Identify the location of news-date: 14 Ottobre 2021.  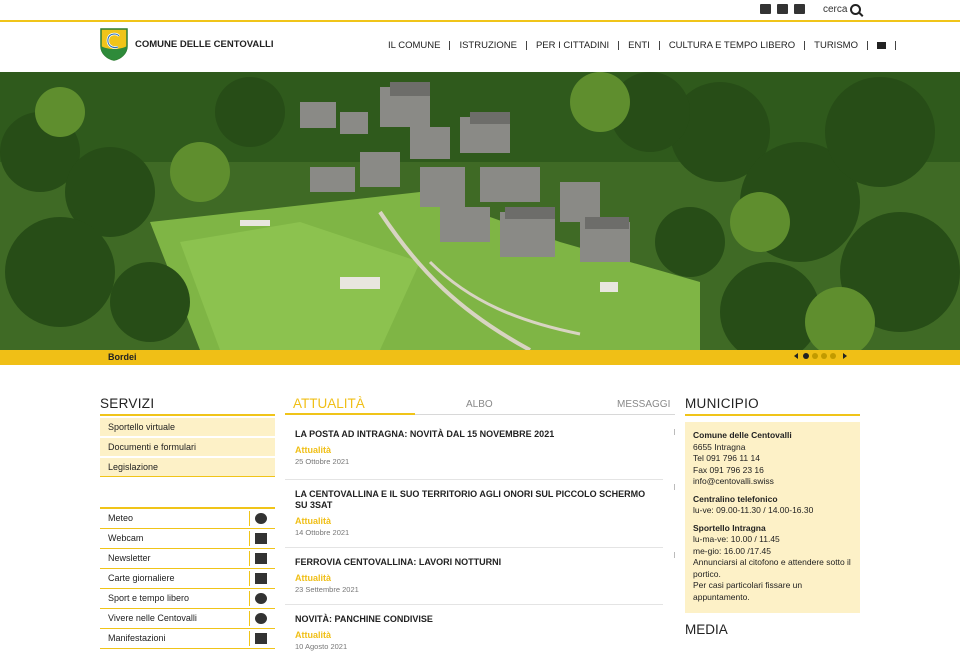
(322, 532).